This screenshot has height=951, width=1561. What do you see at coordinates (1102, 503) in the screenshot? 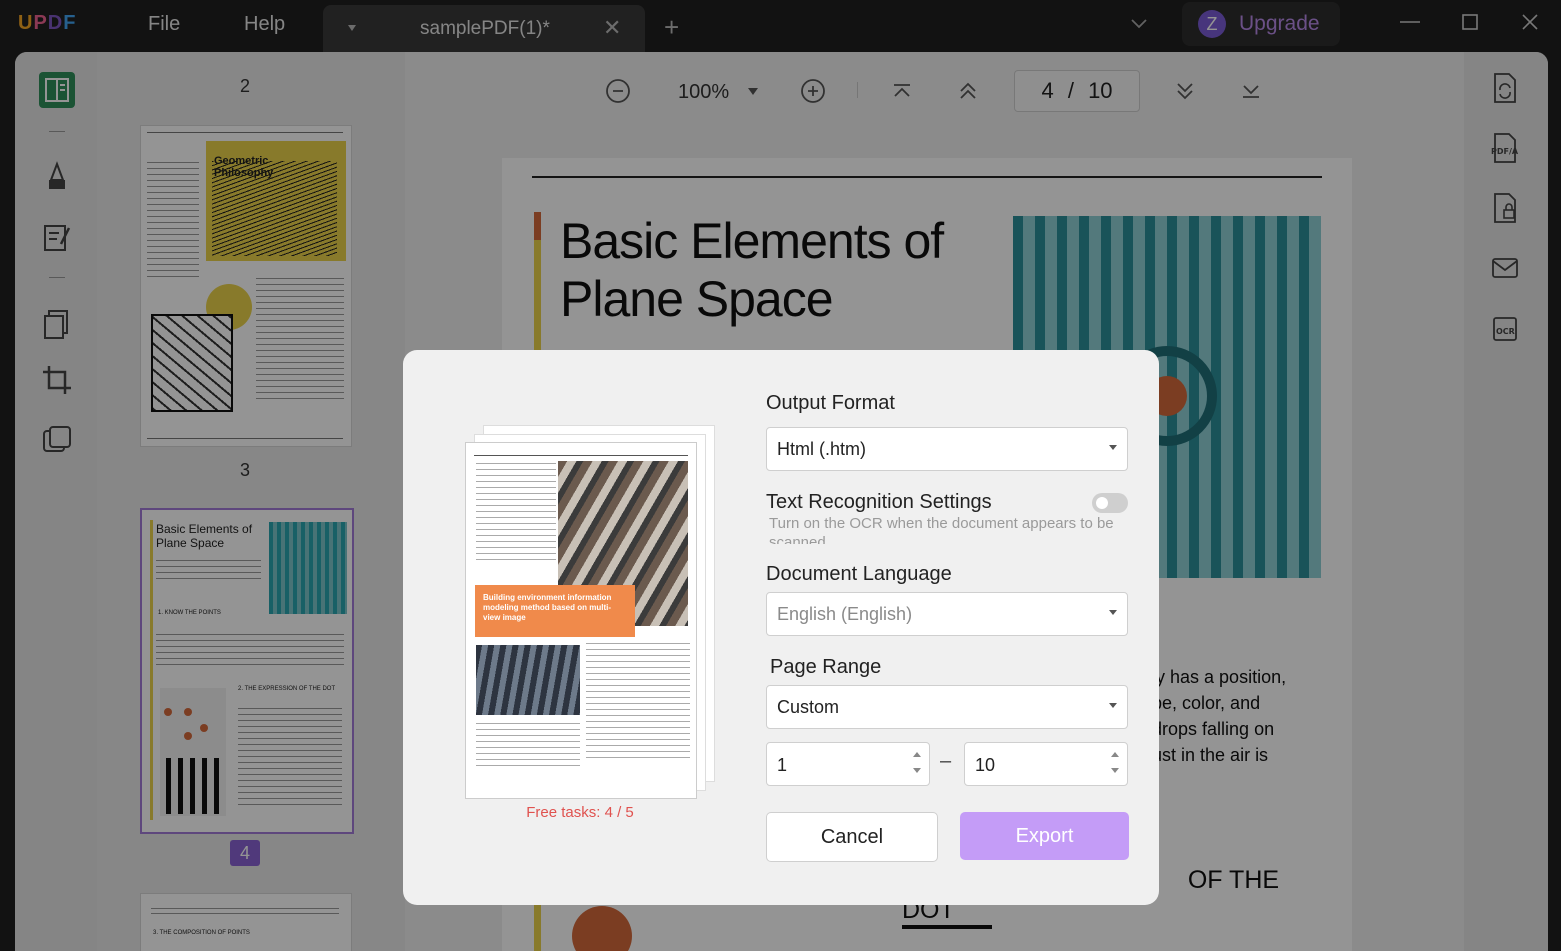
I see `toggle-knob` at bounding box center [1102, 503].